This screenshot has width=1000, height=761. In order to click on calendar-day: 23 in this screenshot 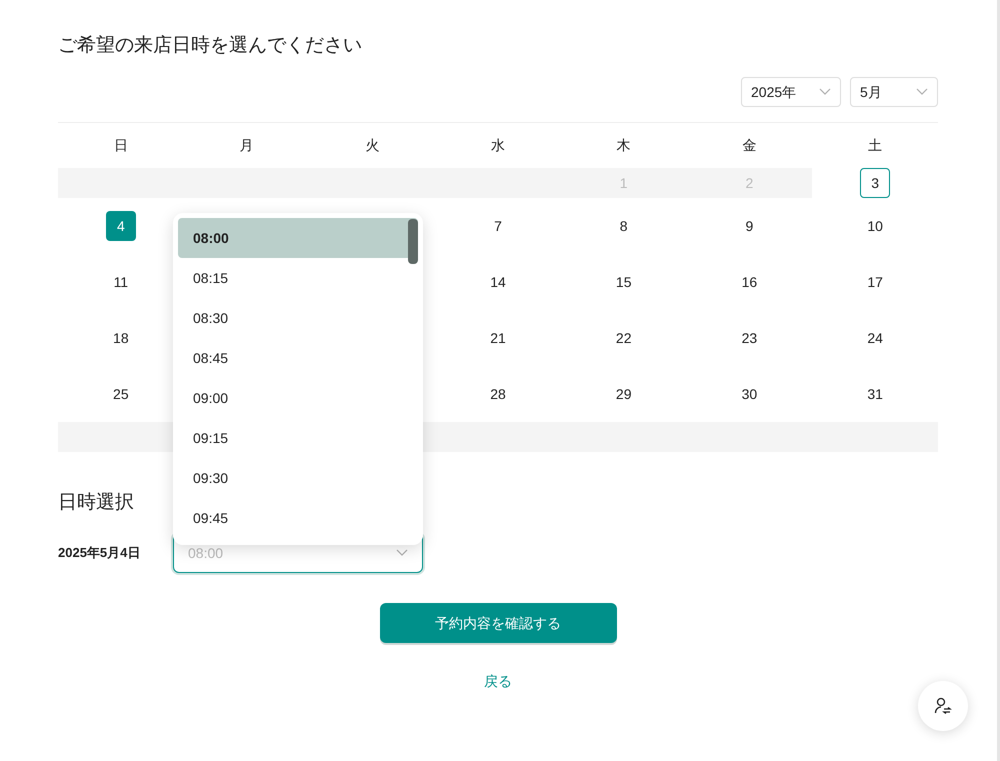, I will do `click(749, 338)`.